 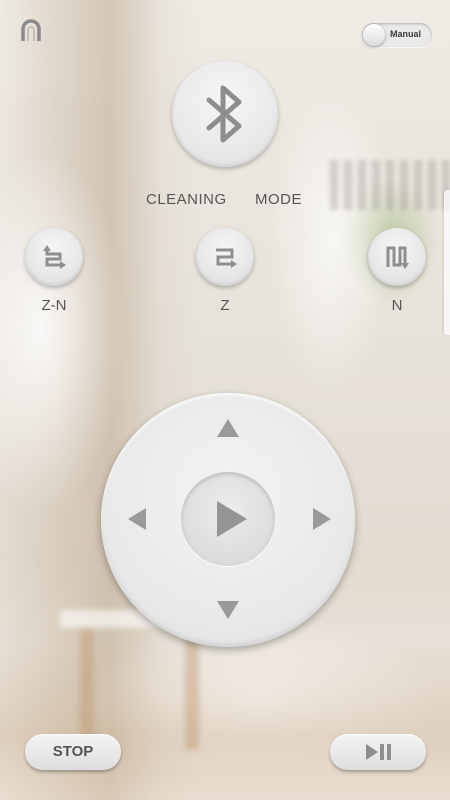 I want to click on mode-z-label: Z, so click(x=225, y=305).